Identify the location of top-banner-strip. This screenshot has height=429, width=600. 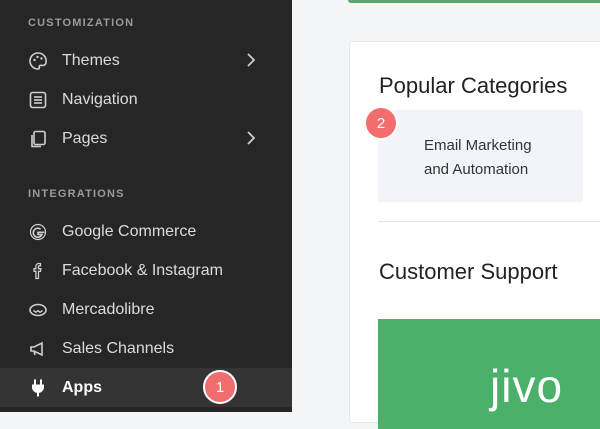
(474, 1).